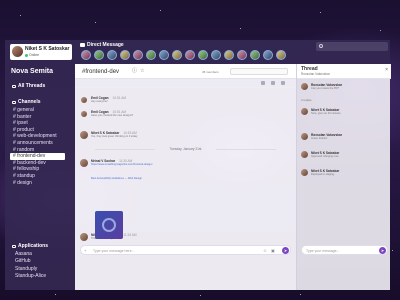 Image resolution: width=400 pixels, height=300 pixels. Describe the element at coordinates (39, 183) in the screenshot. I see `sidebar-item-design: # design` at that location.